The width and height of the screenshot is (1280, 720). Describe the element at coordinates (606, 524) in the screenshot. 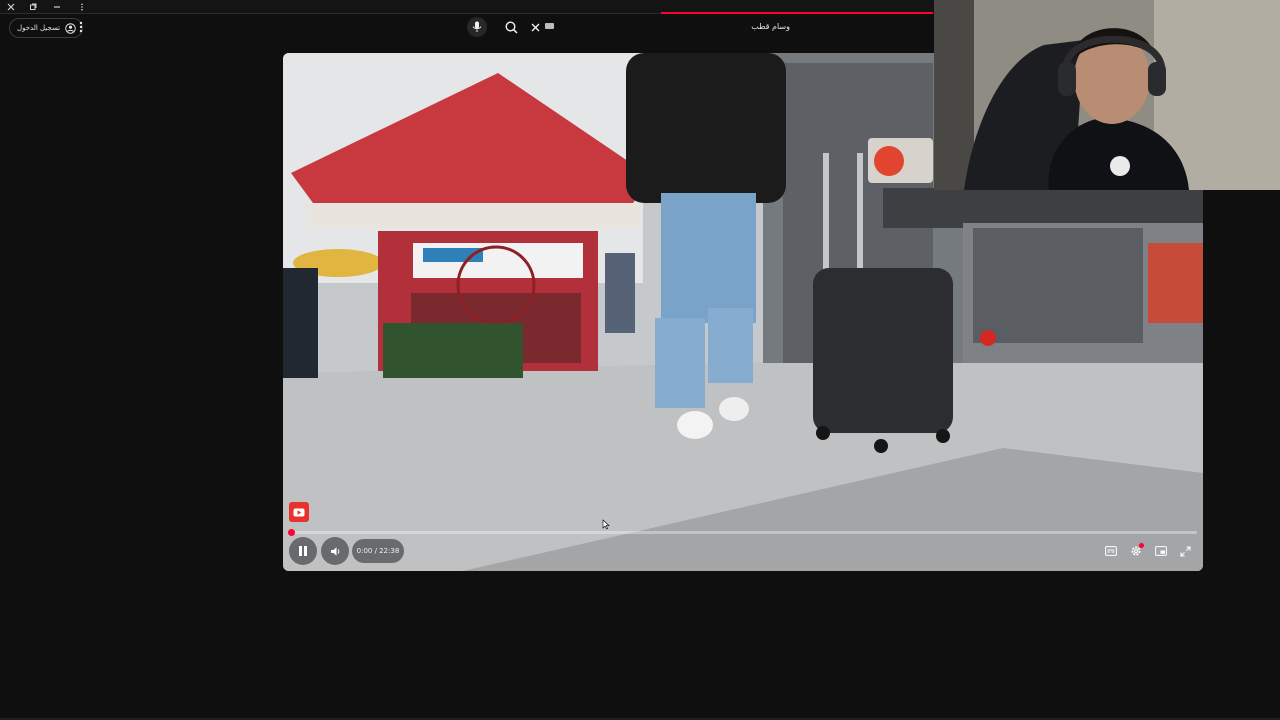

I see `mouse-cursor-icon` at that location.